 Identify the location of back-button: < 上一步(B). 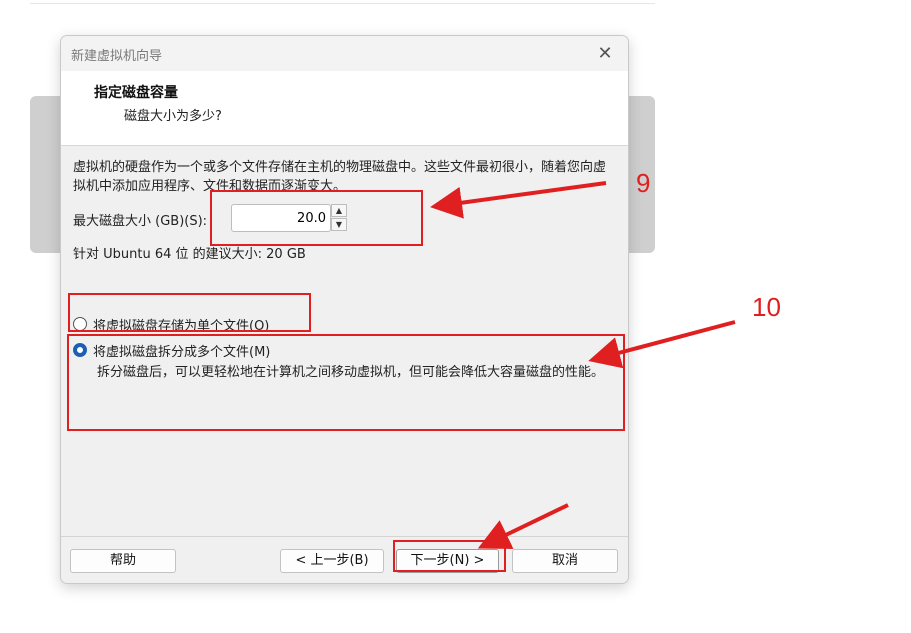
(332, 561).